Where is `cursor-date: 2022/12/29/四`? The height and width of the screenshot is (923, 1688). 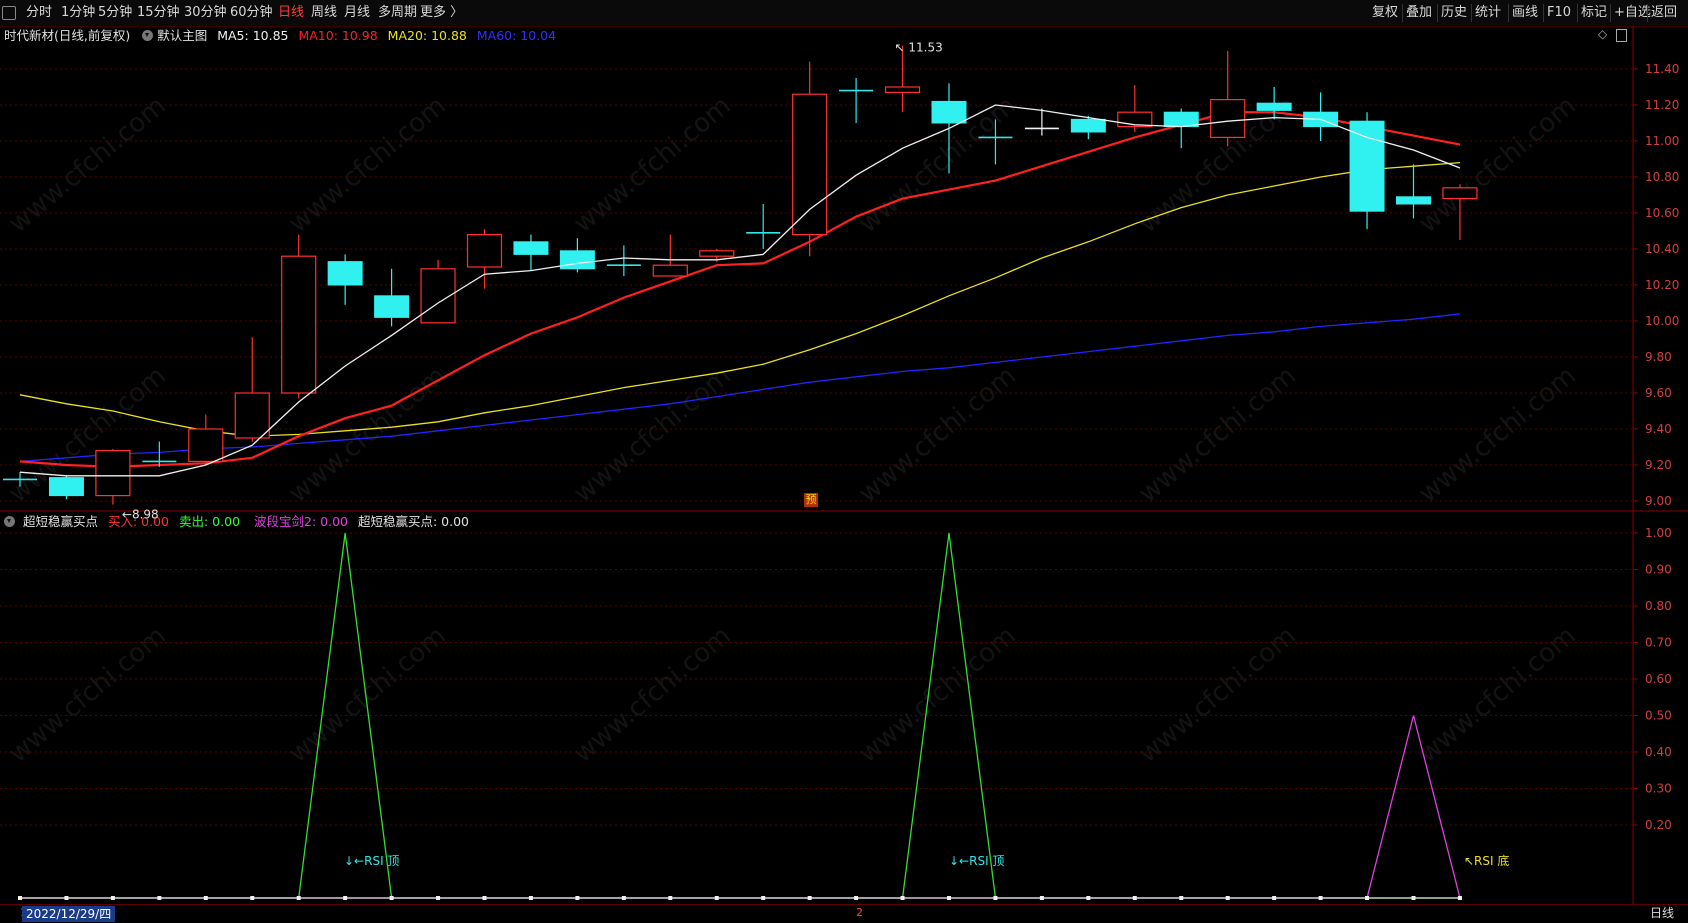 cursor-date: 2022/12/29/四 is located at coordinates (69, 914).